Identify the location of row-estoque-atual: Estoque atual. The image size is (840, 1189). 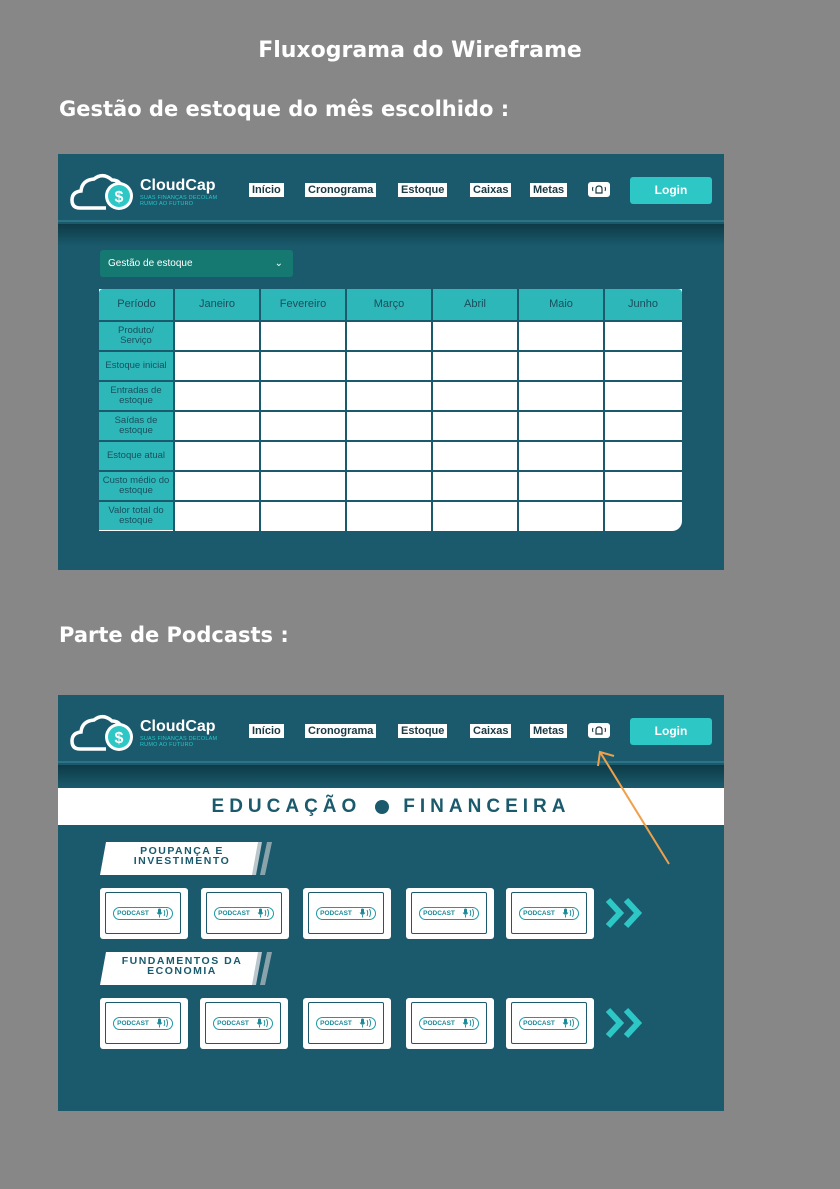
(136, 456).